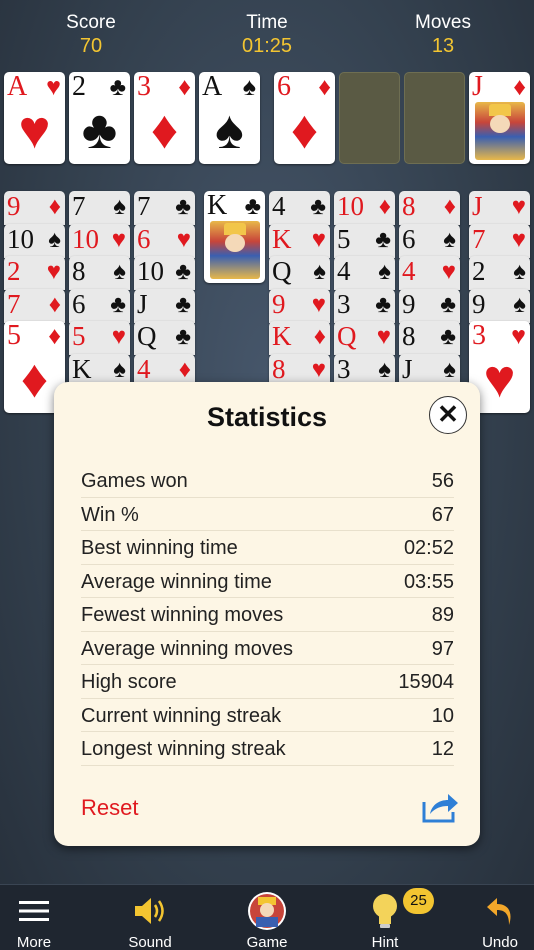 The width and height of the screenshot is (534, 950). I want to click on tableau-card: 8 ♠, so click(99, 273).